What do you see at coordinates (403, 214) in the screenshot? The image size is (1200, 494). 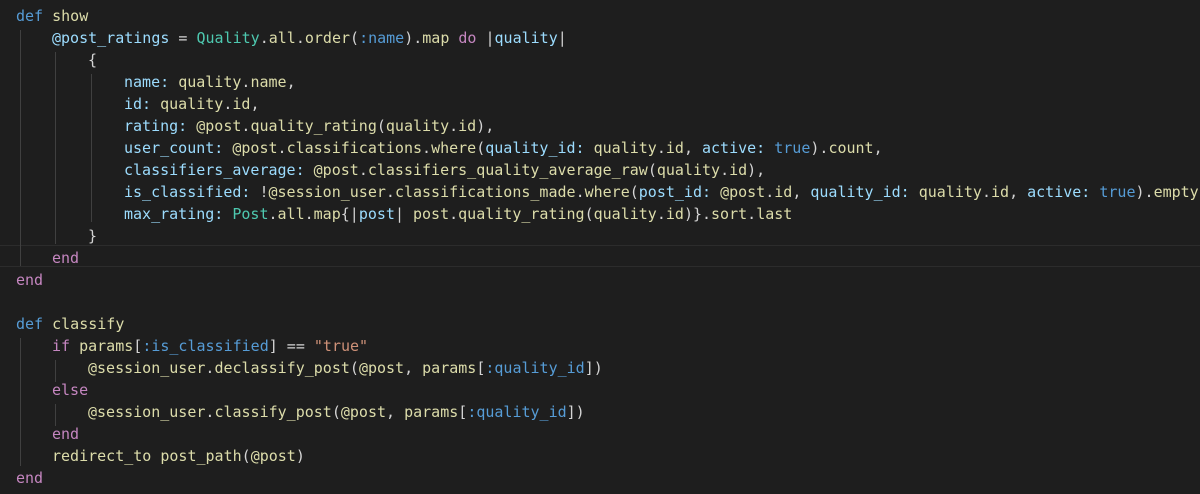 I see `code-token: |` at bounding box center [403, 214].